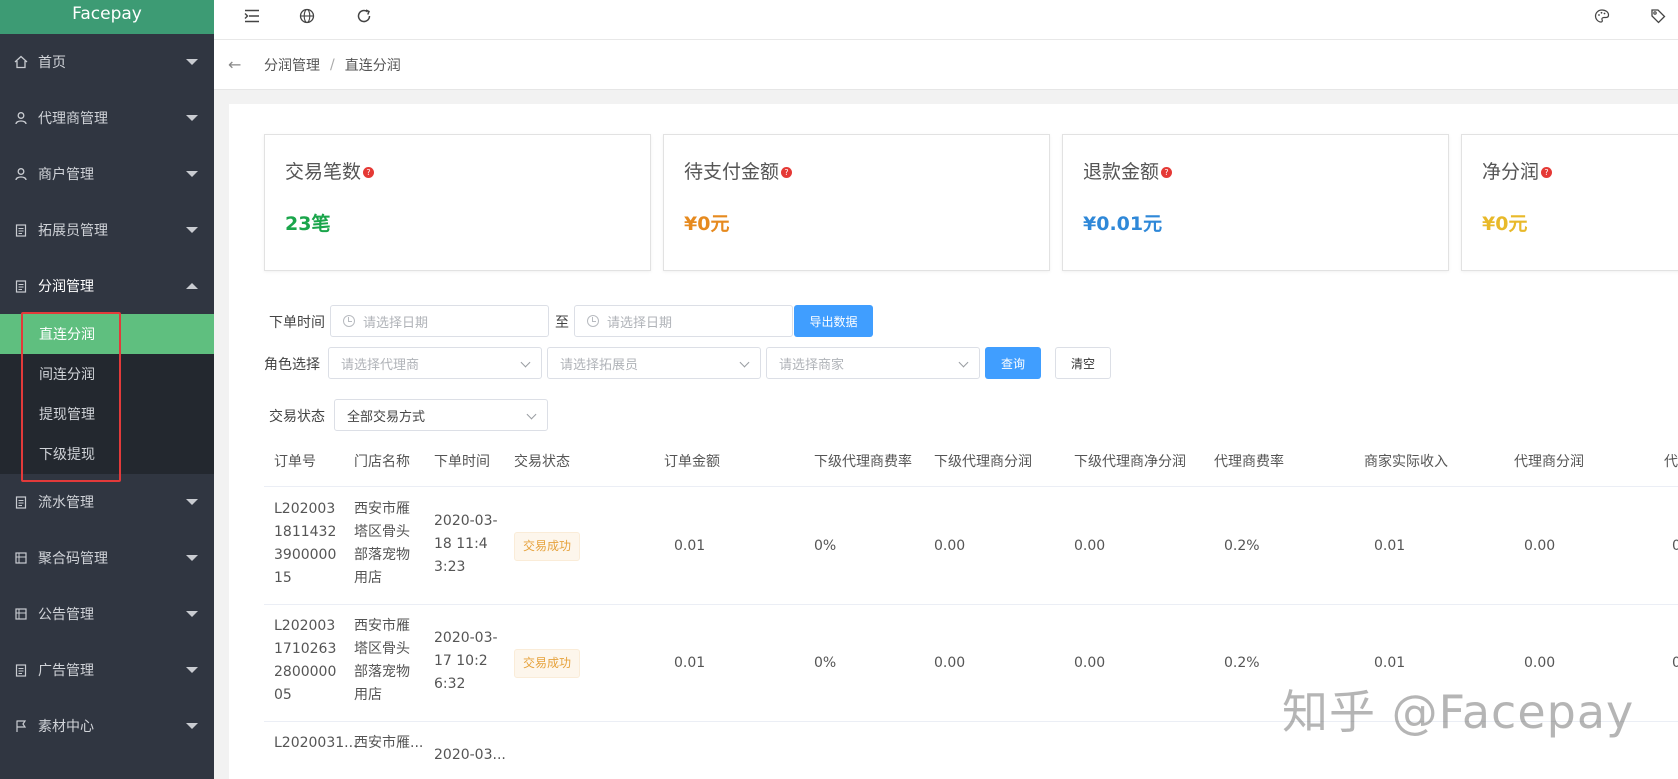 The width and height of the screenshot is (1678, 779). What do you see at coordinates (107, 558) in the screenshot?
I see `sidebar-item-qrcode: 聚合码管理` at bounding box center [107, 558].